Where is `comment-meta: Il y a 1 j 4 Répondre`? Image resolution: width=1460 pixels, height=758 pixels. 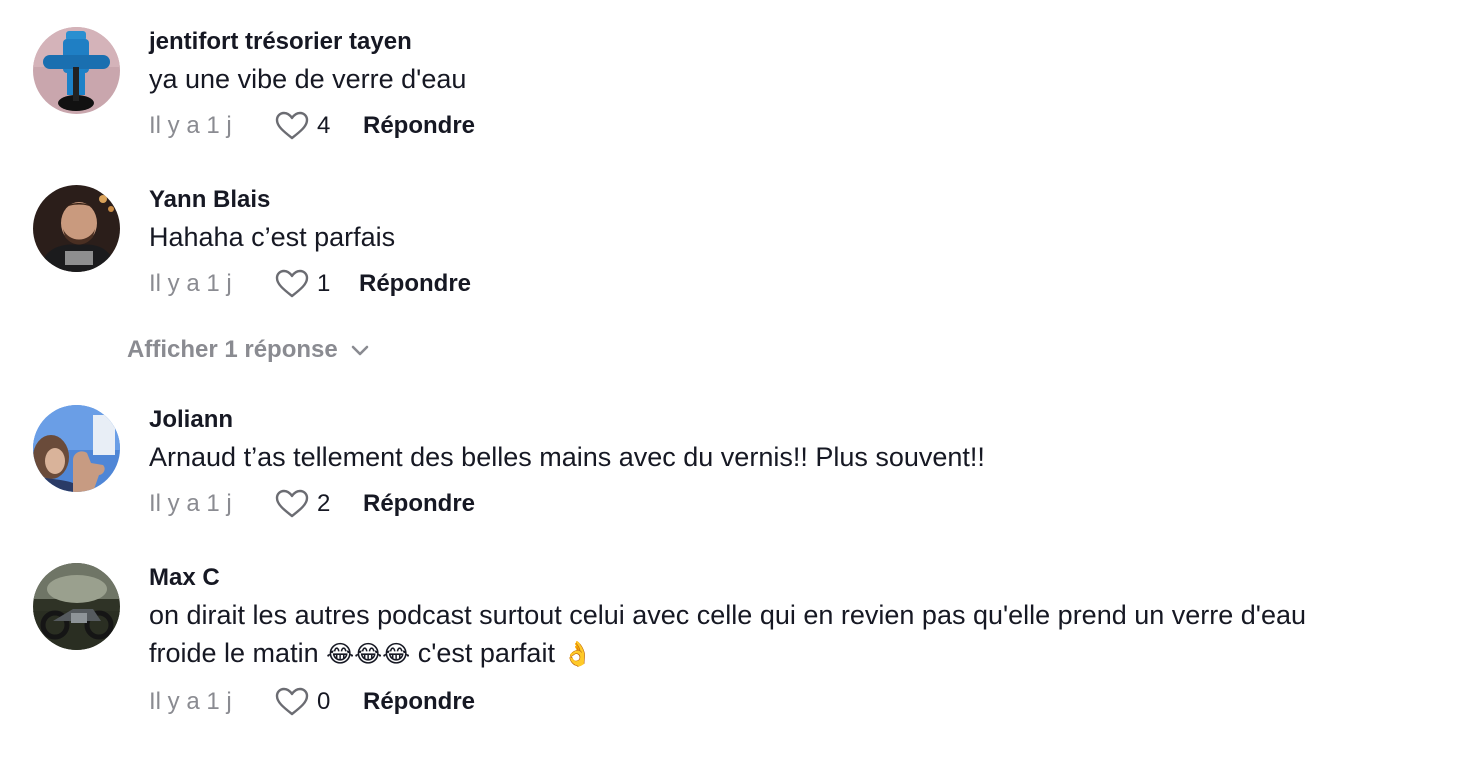 comment-meta: Il y a 1 j 4 Répondre is located at coordinates (796, 126).